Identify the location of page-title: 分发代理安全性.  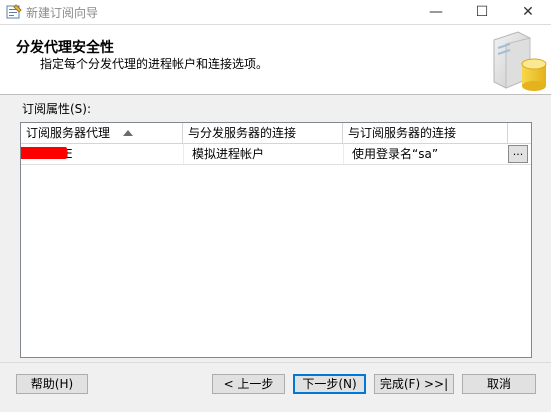
(65, 48).